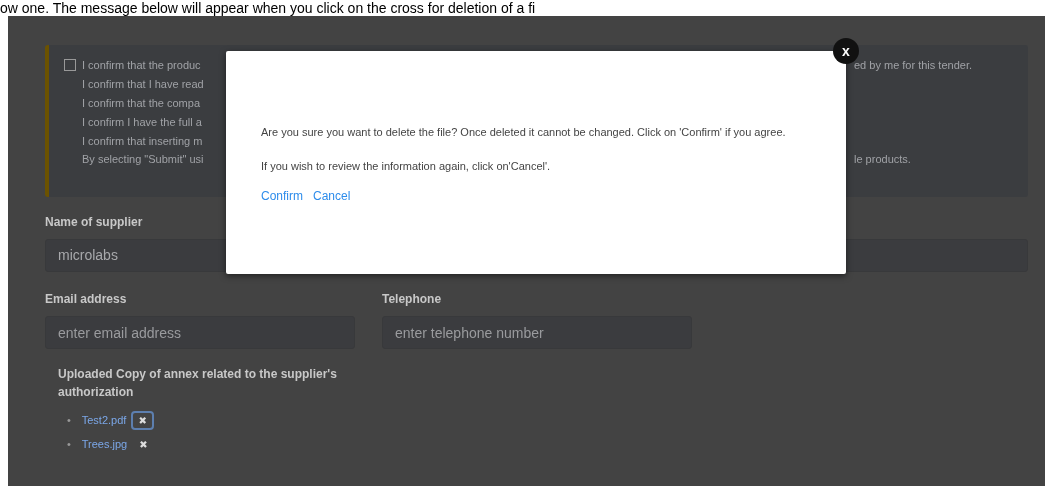 Image resolution: width=1045 pixels, height=486 pixels. What do you see at coordinates (104, 420) in the screenshot?
I see `file-link: Test2.pdf` at bounding box center [104, 420].